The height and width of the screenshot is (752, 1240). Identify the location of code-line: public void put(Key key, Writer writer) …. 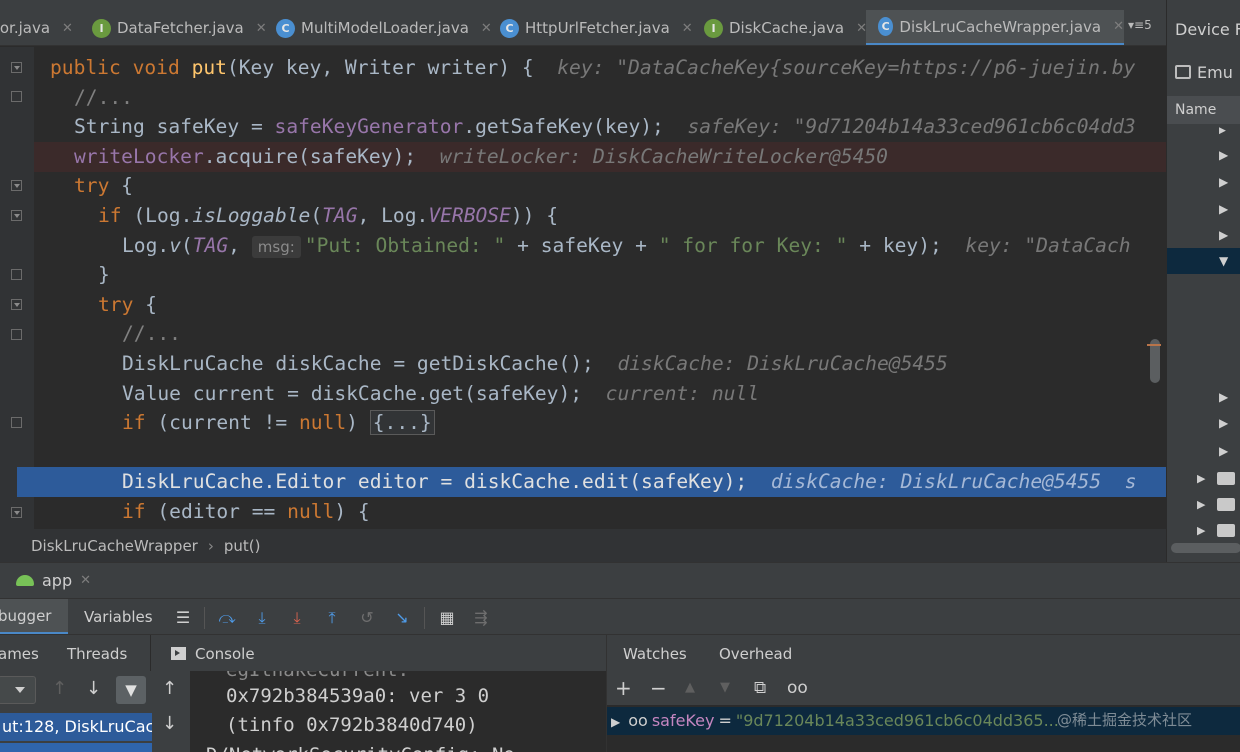
(600, 68).